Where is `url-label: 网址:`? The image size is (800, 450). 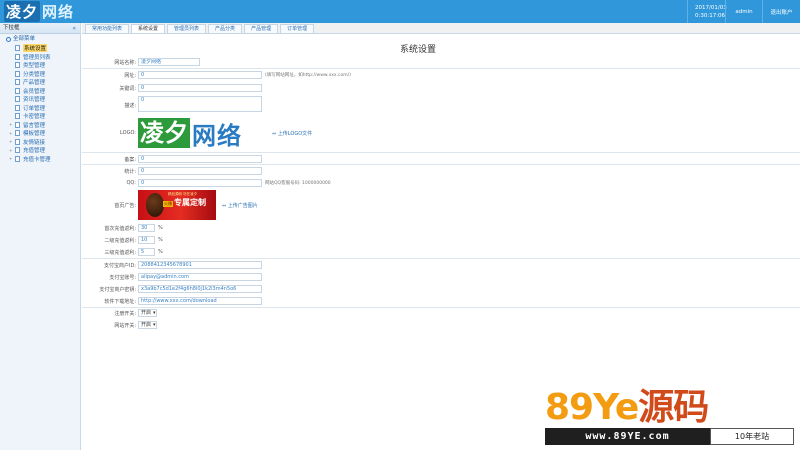 url-label: 网址: is located at coordinates (130, 75).